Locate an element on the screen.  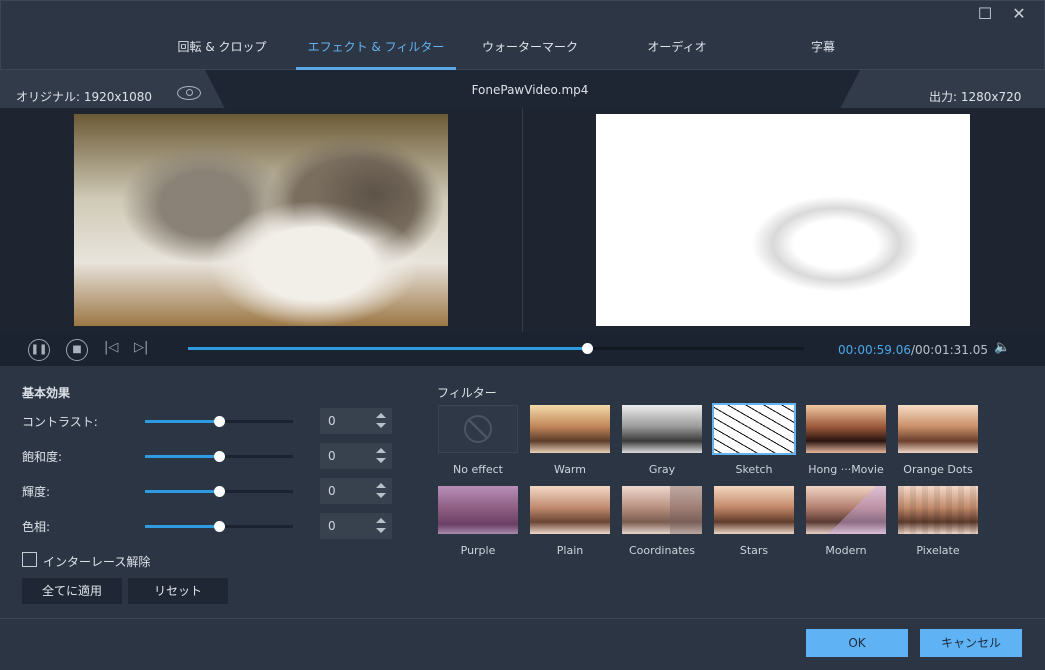
filter-modern-thumbnail is located at coordinates (846, 510).